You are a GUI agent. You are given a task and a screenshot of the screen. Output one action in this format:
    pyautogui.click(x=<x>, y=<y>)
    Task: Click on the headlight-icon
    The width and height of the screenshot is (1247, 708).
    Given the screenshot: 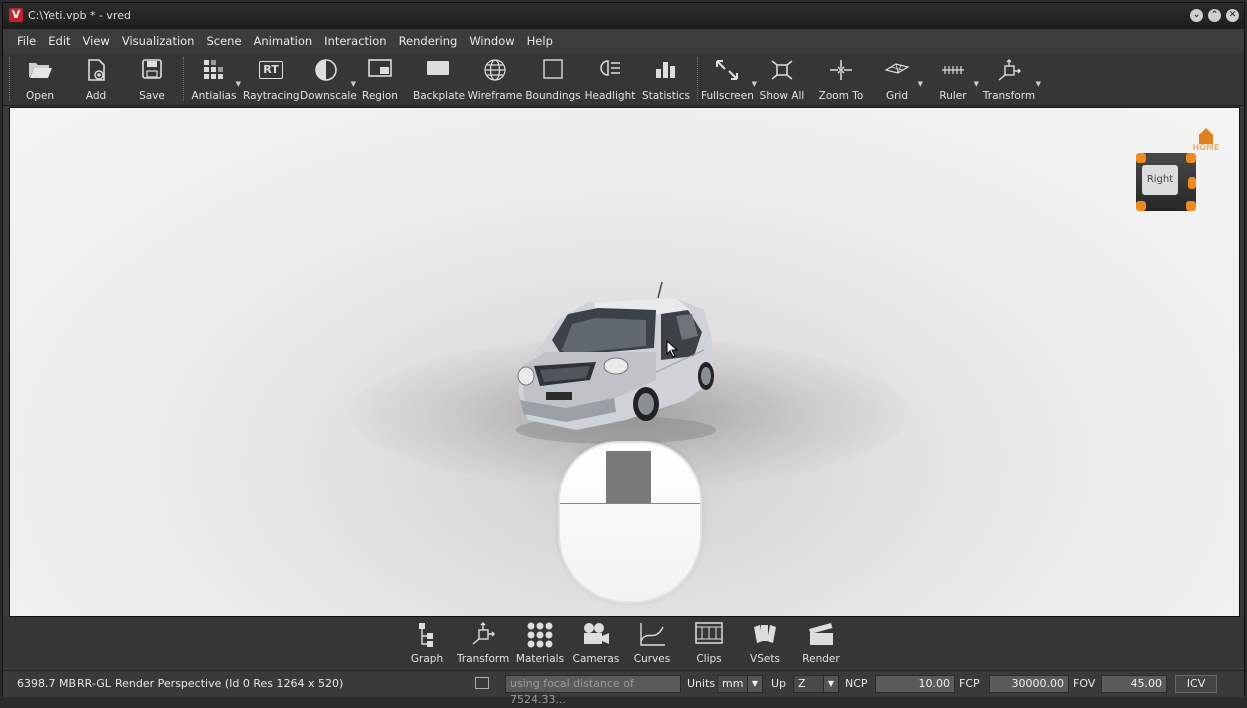 What is the action you would take?
    pyautogui.click(x=610, y=70)
    